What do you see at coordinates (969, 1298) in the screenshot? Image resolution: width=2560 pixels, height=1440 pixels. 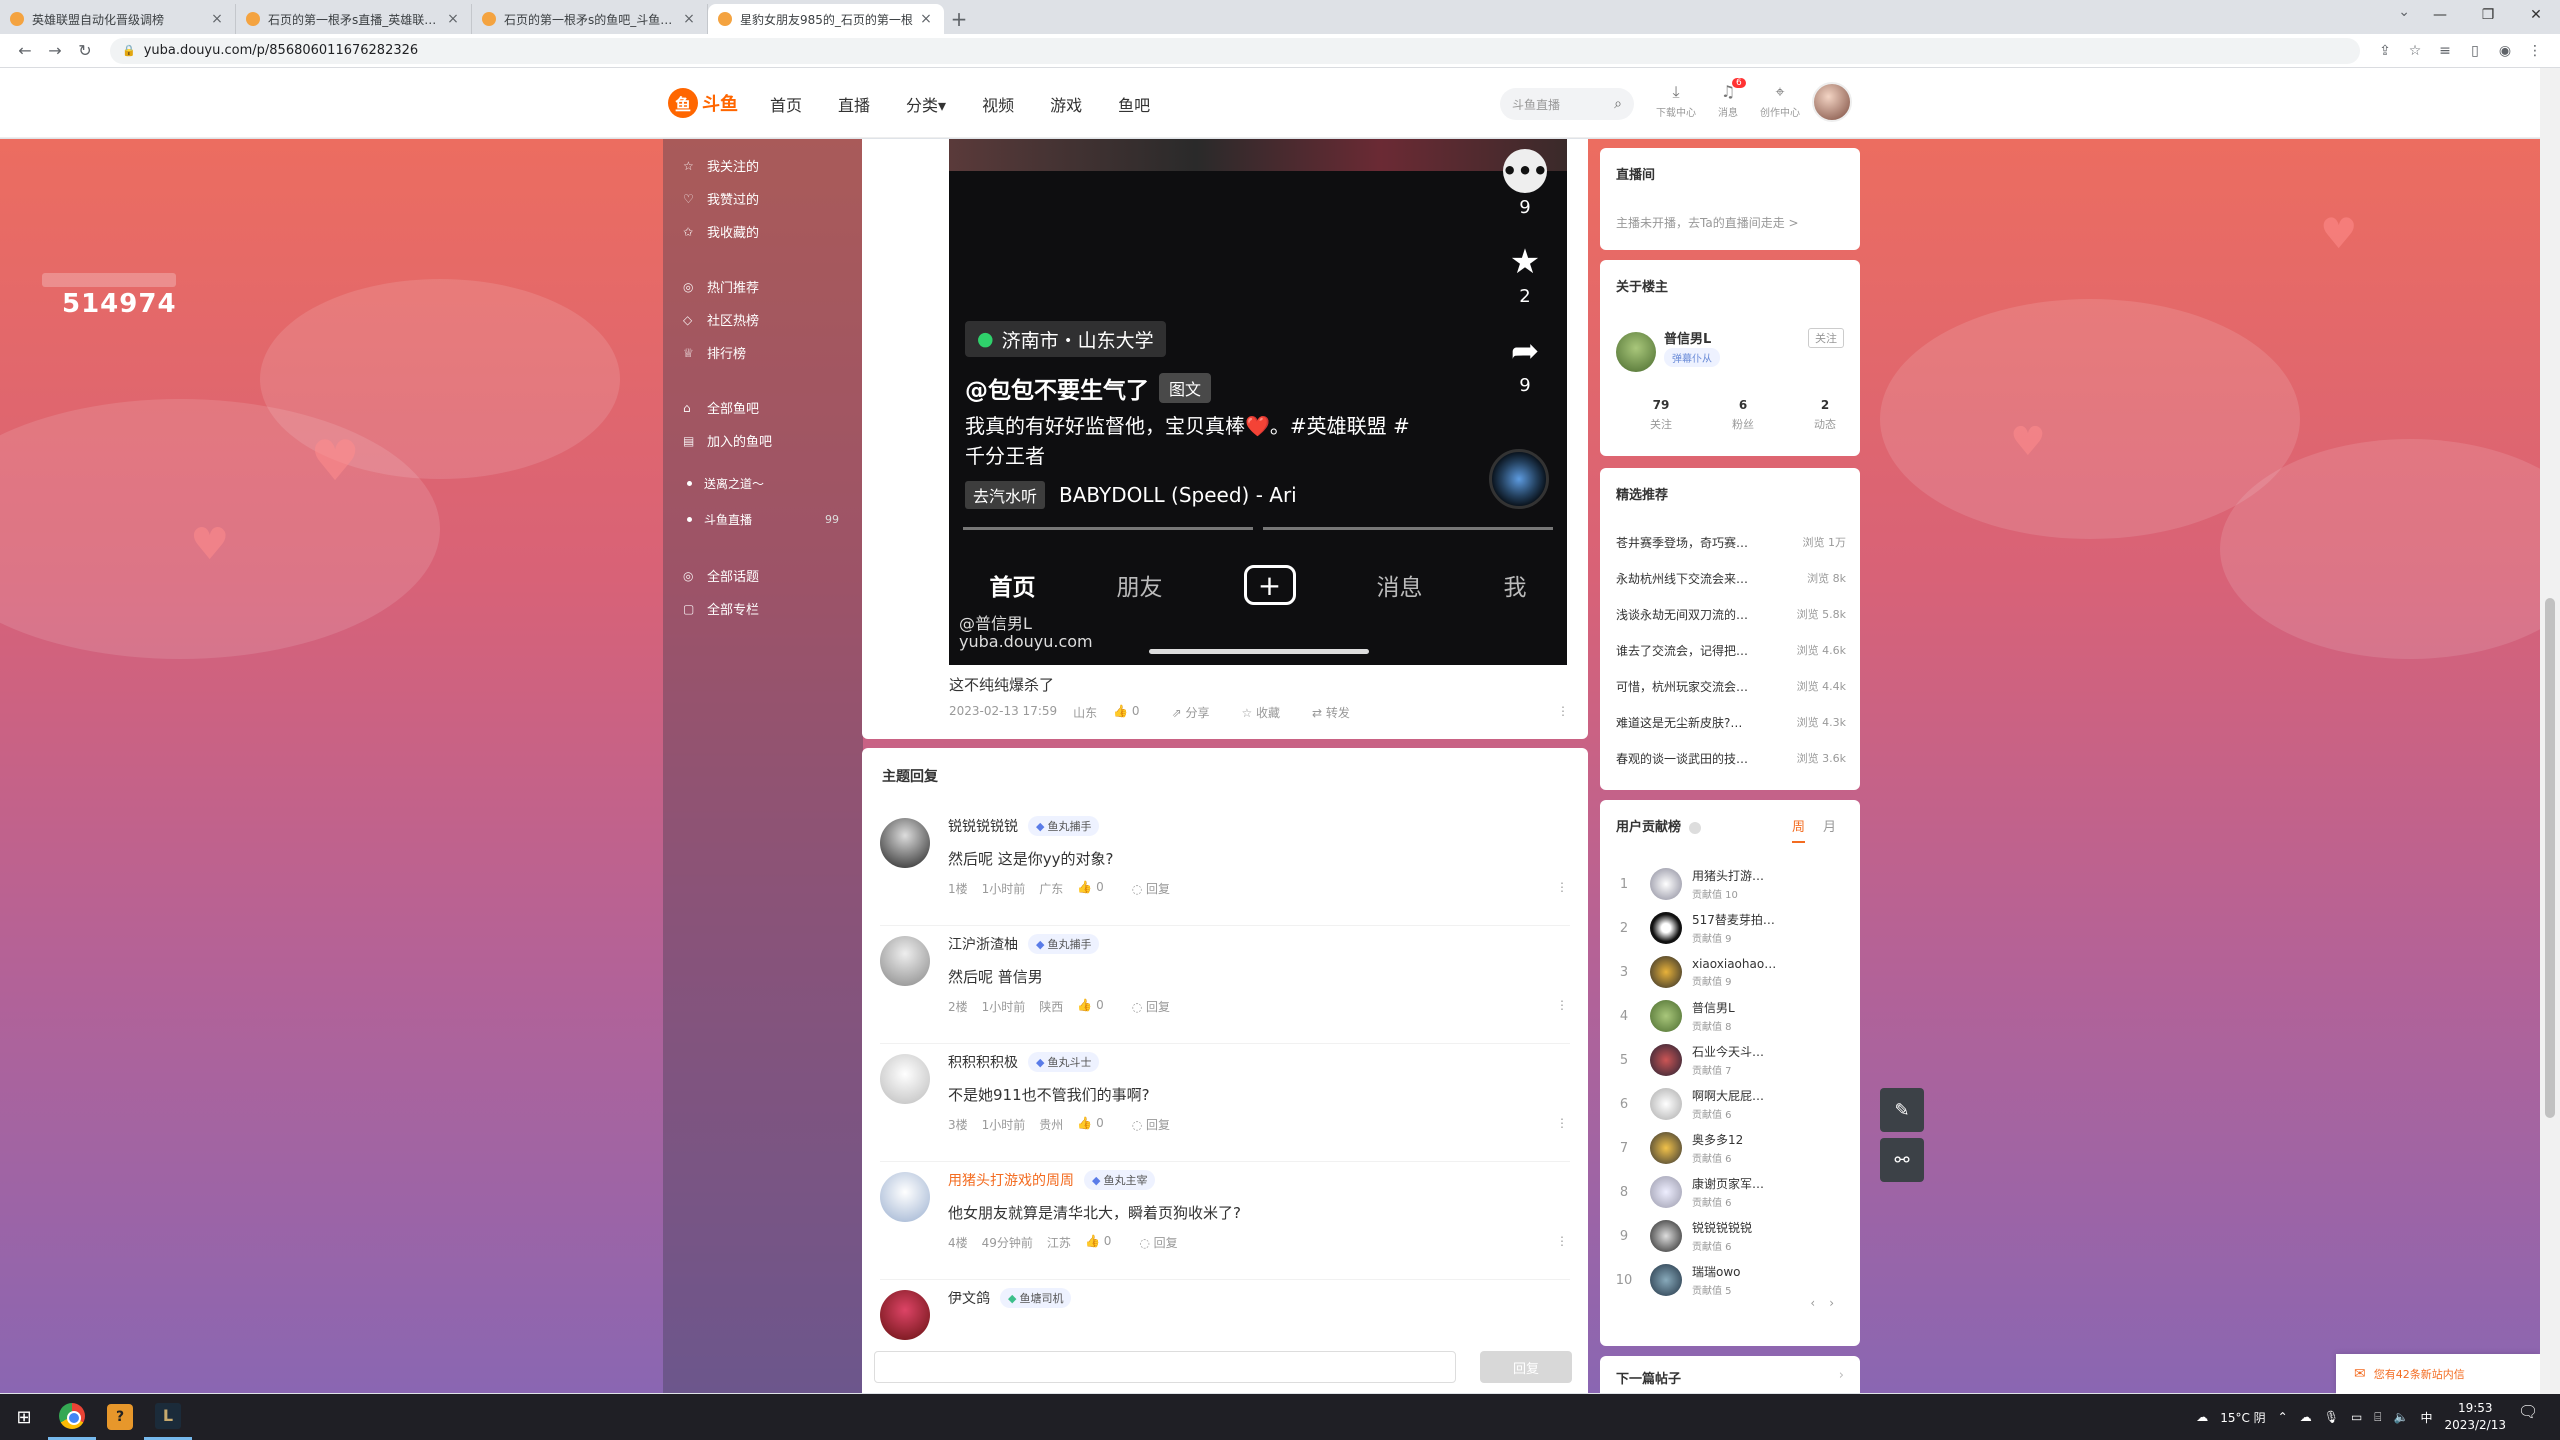 I see `reply-username: 伊文鸽` at bounding box center [969, 1298].